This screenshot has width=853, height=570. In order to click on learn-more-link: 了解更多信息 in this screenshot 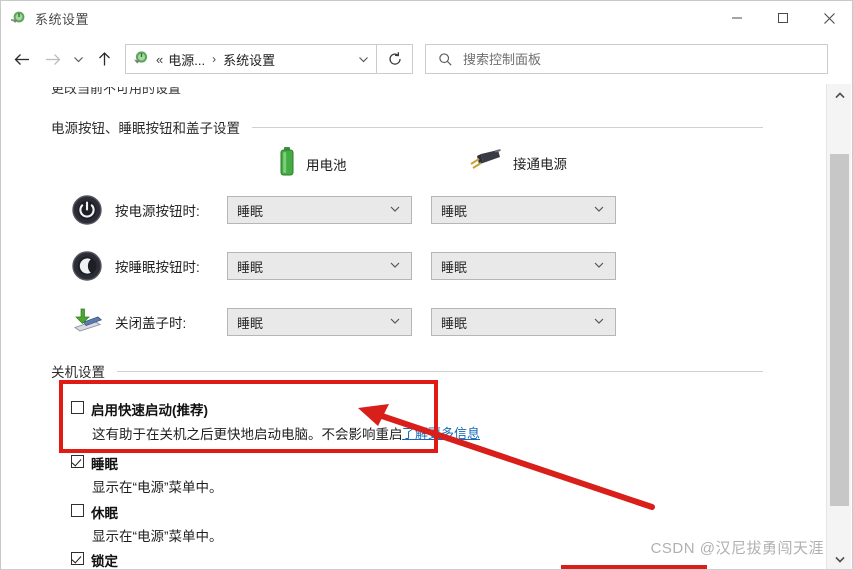, I will do `click(441, 432)`.